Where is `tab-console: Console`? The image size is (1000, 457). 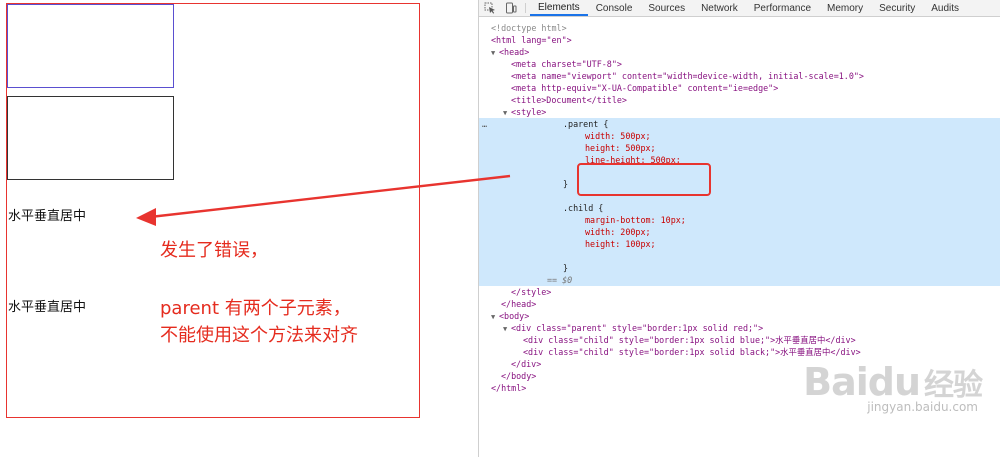 tab-console: Console is located at coordinates (614, 8).